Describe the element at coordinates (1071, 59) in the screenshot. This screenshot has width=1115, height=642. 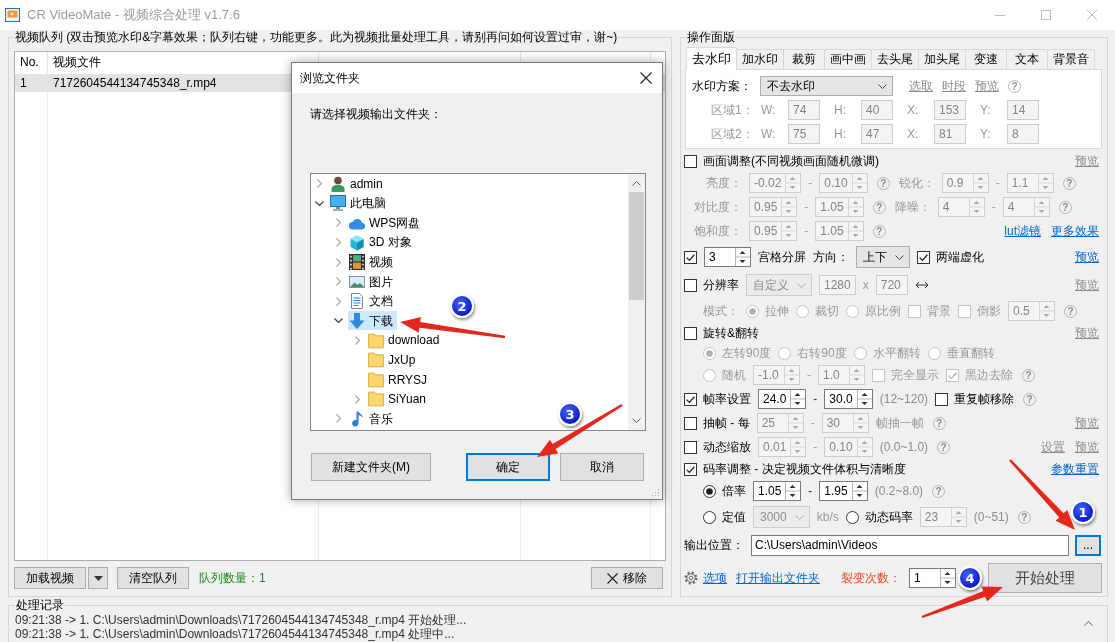
I see `tab: 背景音` at that location.